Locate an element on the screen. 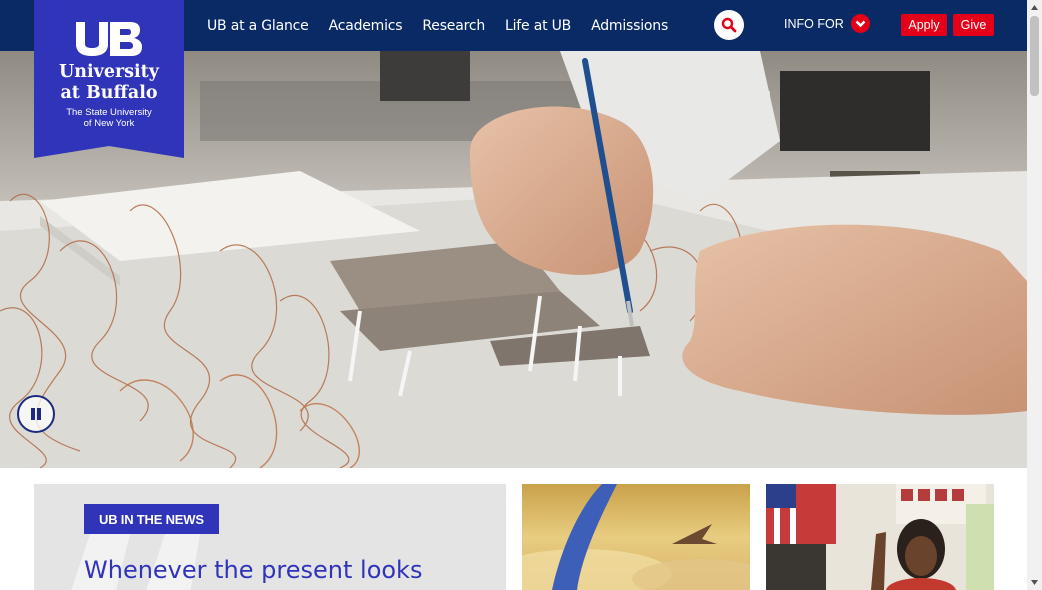 The image size is (1042, 590). logo-university-name: University at Buffalo is located at coordinates (109, 83).